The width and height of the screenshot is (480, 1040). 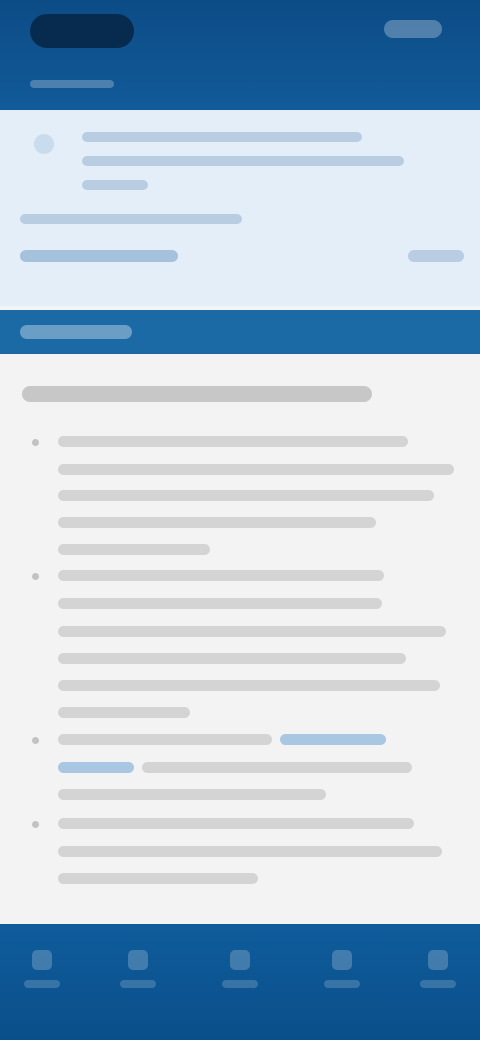 I want to click on nav-item-menu, so click(x=438, y=978).